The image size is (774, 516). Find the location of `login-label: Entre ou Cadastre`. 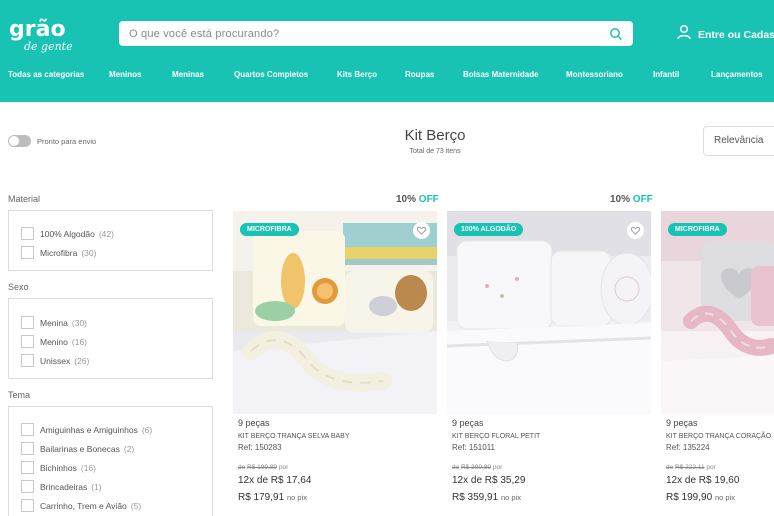

login-label: Entre ou Cadastre is located at coordinates (736, 34).